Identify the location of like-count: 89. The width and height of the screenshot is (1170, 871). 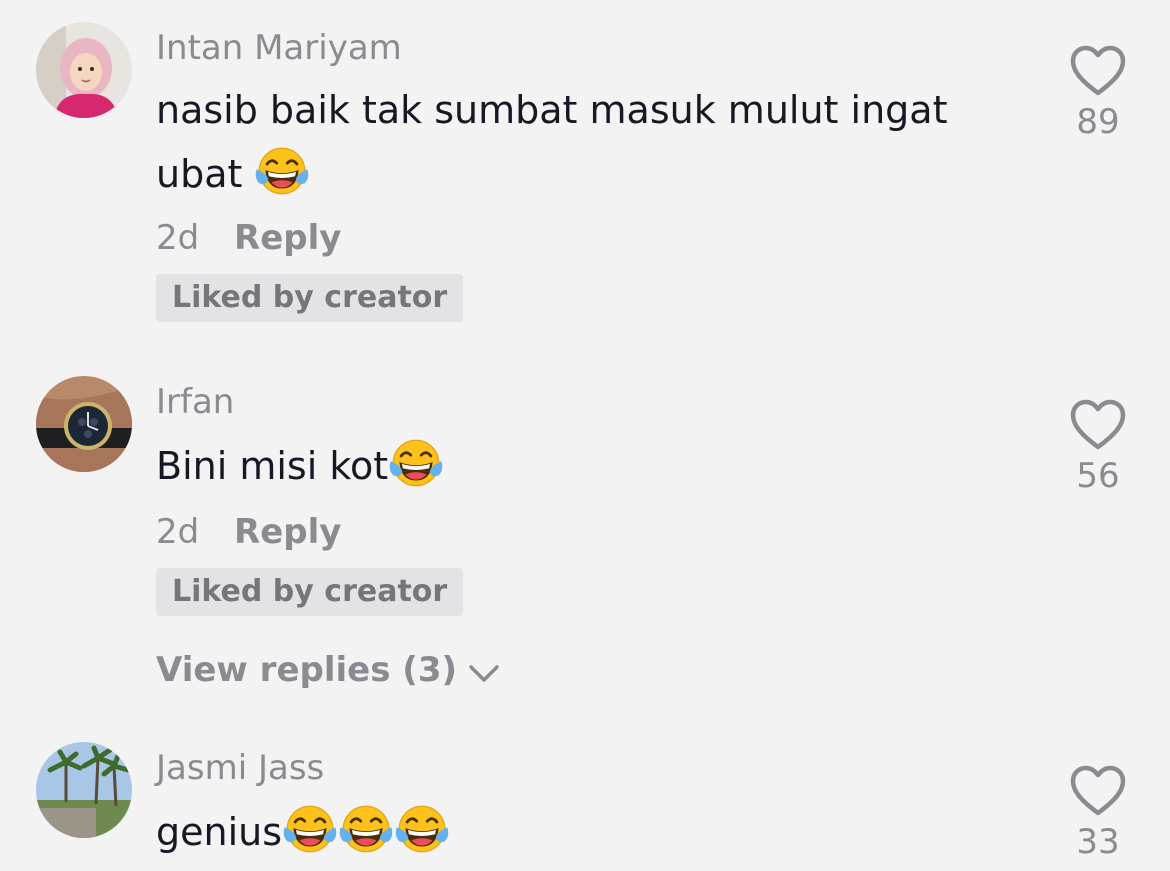
(1098, 122).